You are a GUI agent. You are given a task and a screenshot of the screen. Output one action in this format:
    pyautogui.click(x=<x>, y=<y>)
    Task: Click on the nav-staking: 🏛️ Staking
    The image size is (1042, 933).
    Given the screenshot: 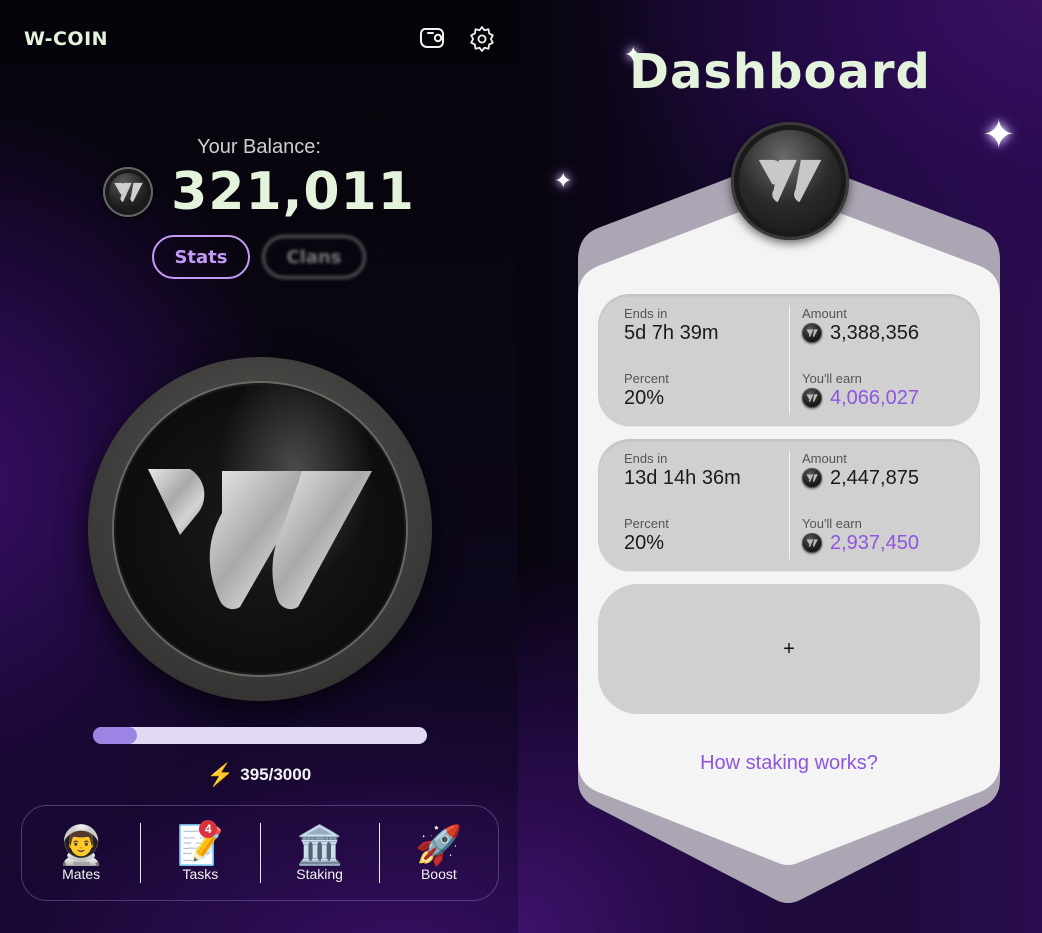 What is the action you would take?
    pyautogui.click(x=320, y=853)
    